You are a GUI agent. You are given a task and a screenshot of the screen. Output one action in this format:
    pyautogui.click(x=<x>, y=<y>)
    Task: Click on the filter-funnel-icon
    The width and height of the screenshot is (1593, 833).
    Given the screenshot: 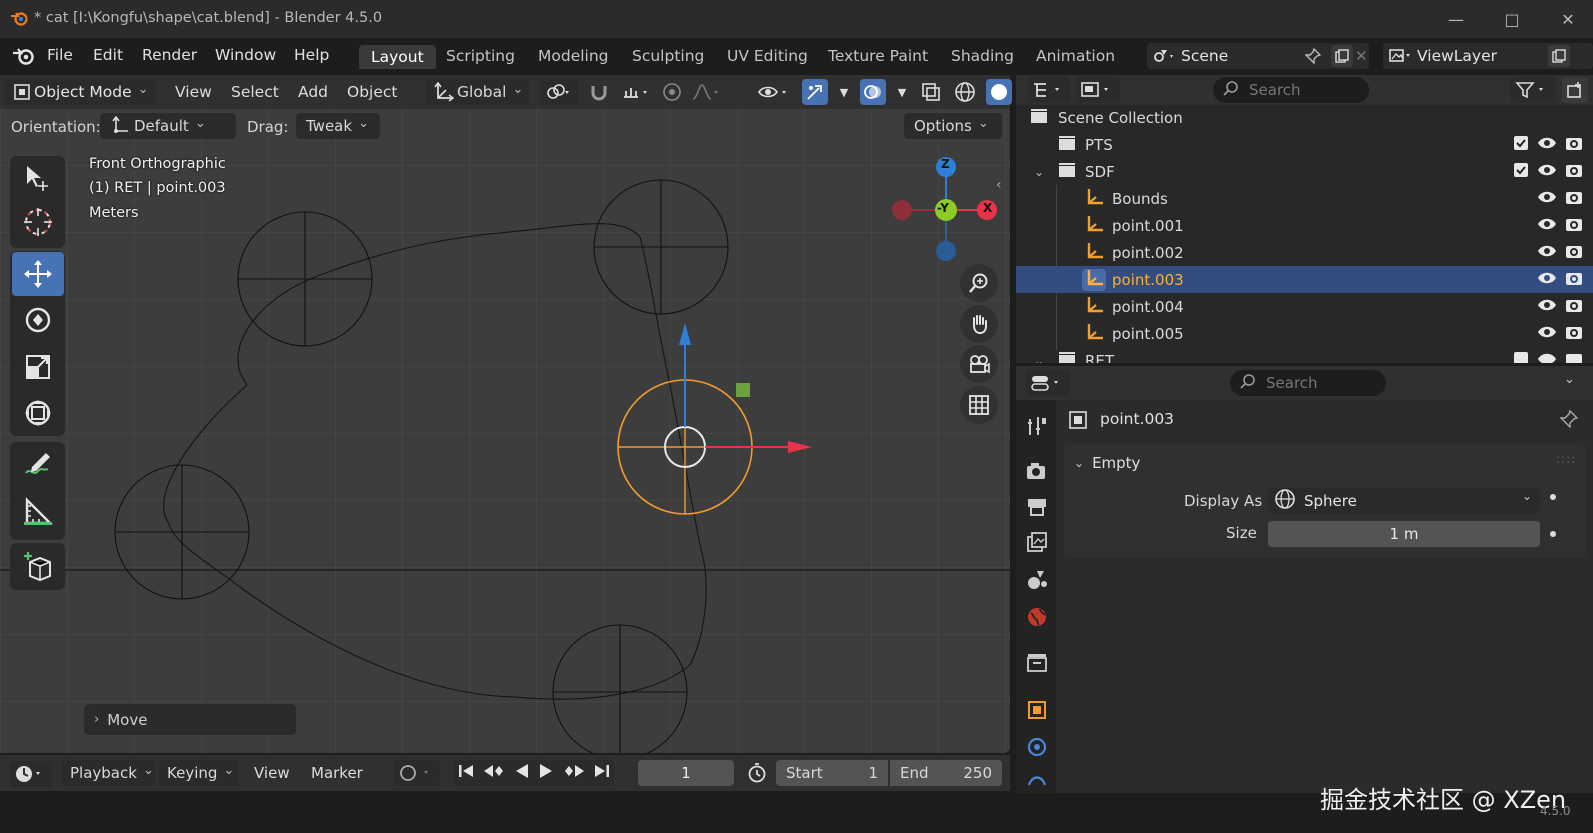 What is the action you would take?
    pyautogui.click(x=1533, y=90)
    